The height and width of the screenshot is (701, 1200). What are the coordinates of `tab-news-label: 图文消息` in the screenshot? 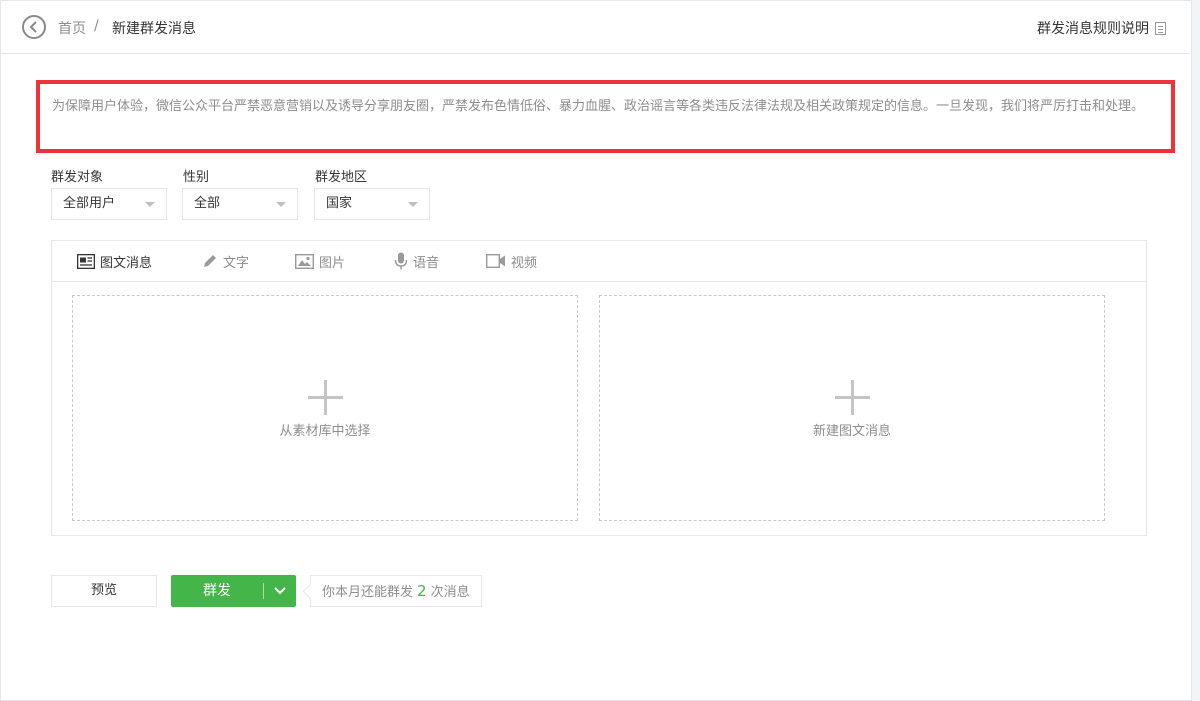 It's located at (126, 263).